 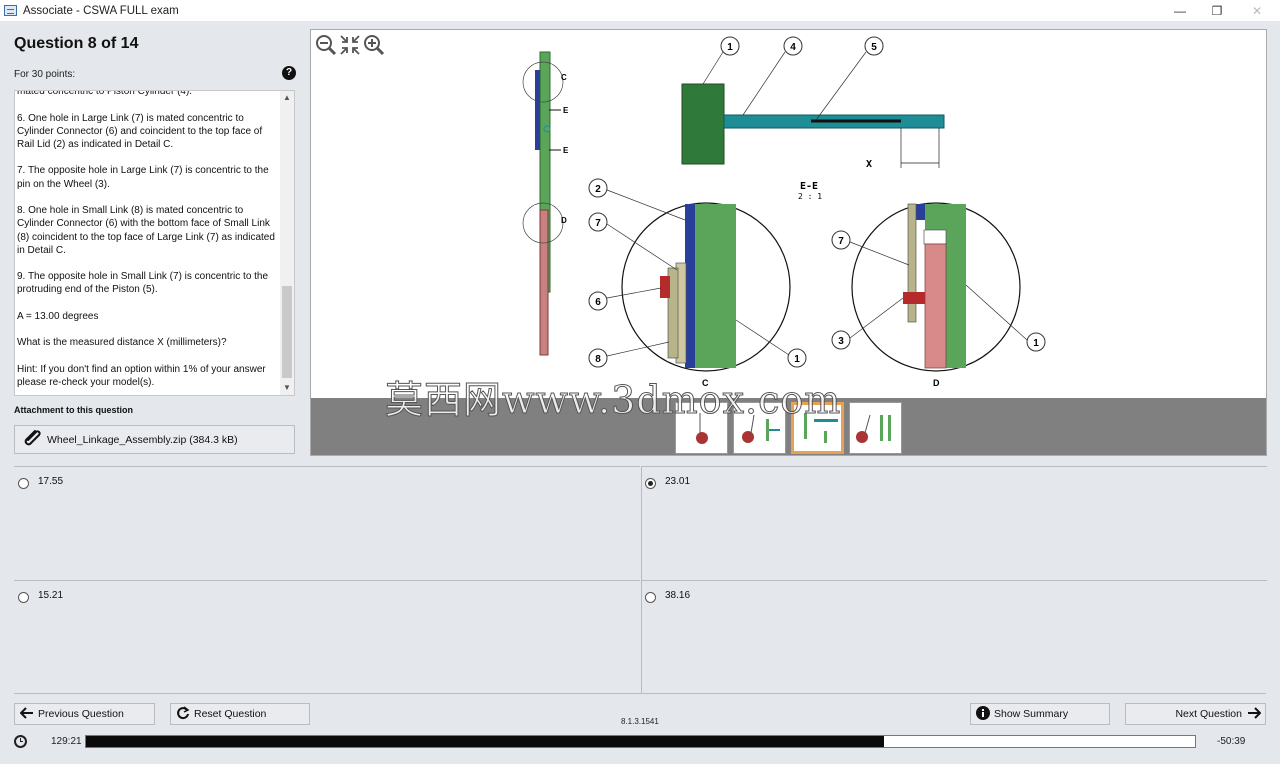 What do you see at coordinates (1254, 714) in the screenshot?
I see `arrow-right-icon` at bounding box center [1254, 714].